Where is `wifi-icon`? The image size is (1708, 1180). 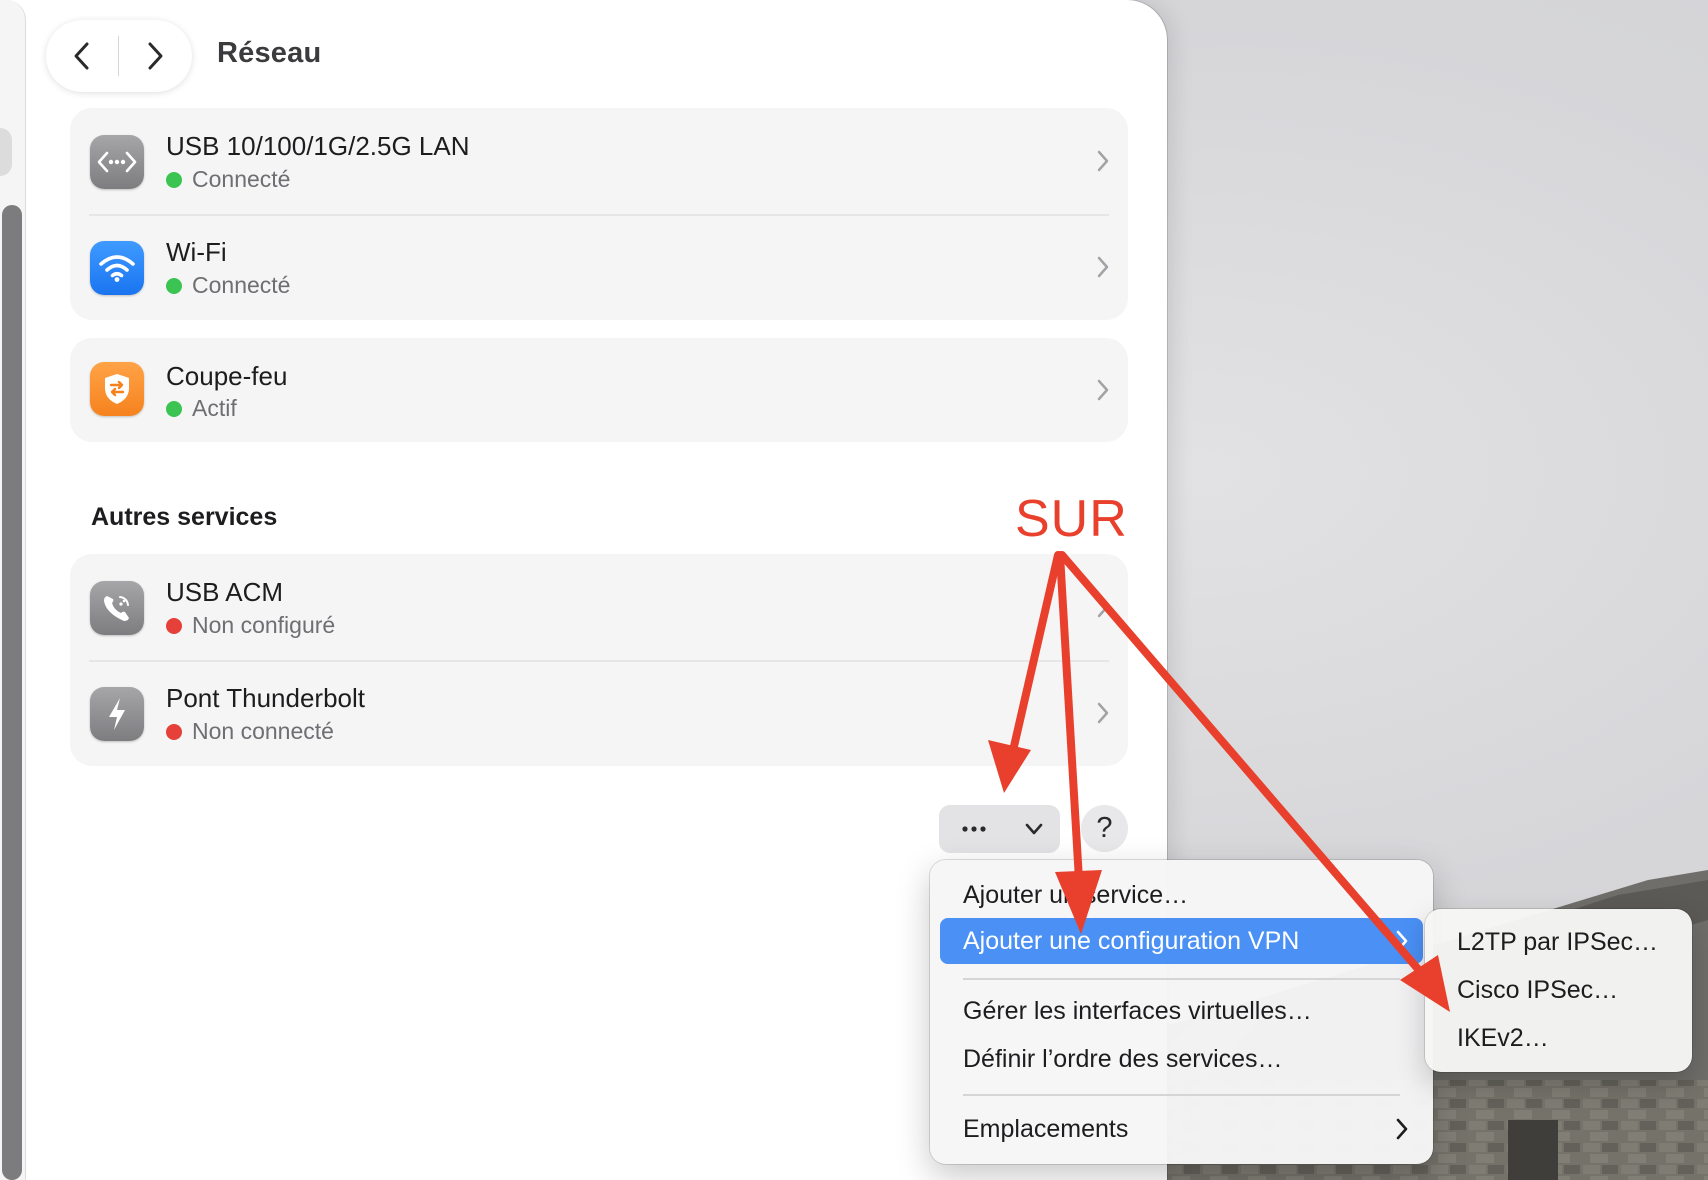 wifi-icon is located at coordinates (117, 268).